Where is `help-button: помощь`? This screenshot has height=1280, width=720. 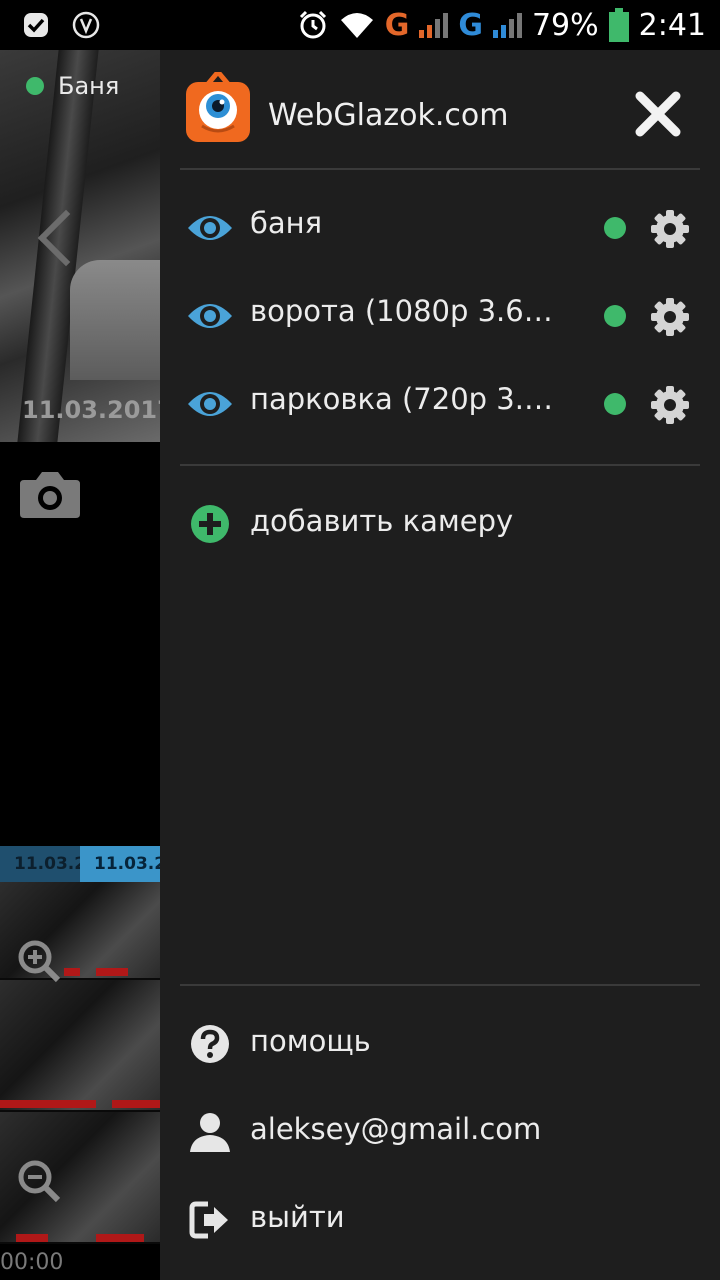
help-button: помощь is located at coordinates (440, 1044).